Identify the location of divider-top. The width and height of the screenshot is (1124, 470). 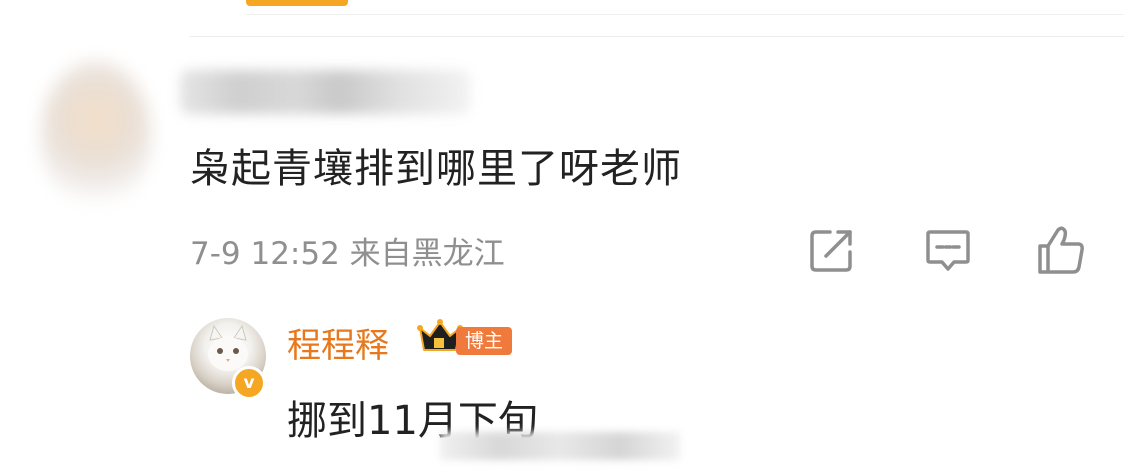
(685, 14).